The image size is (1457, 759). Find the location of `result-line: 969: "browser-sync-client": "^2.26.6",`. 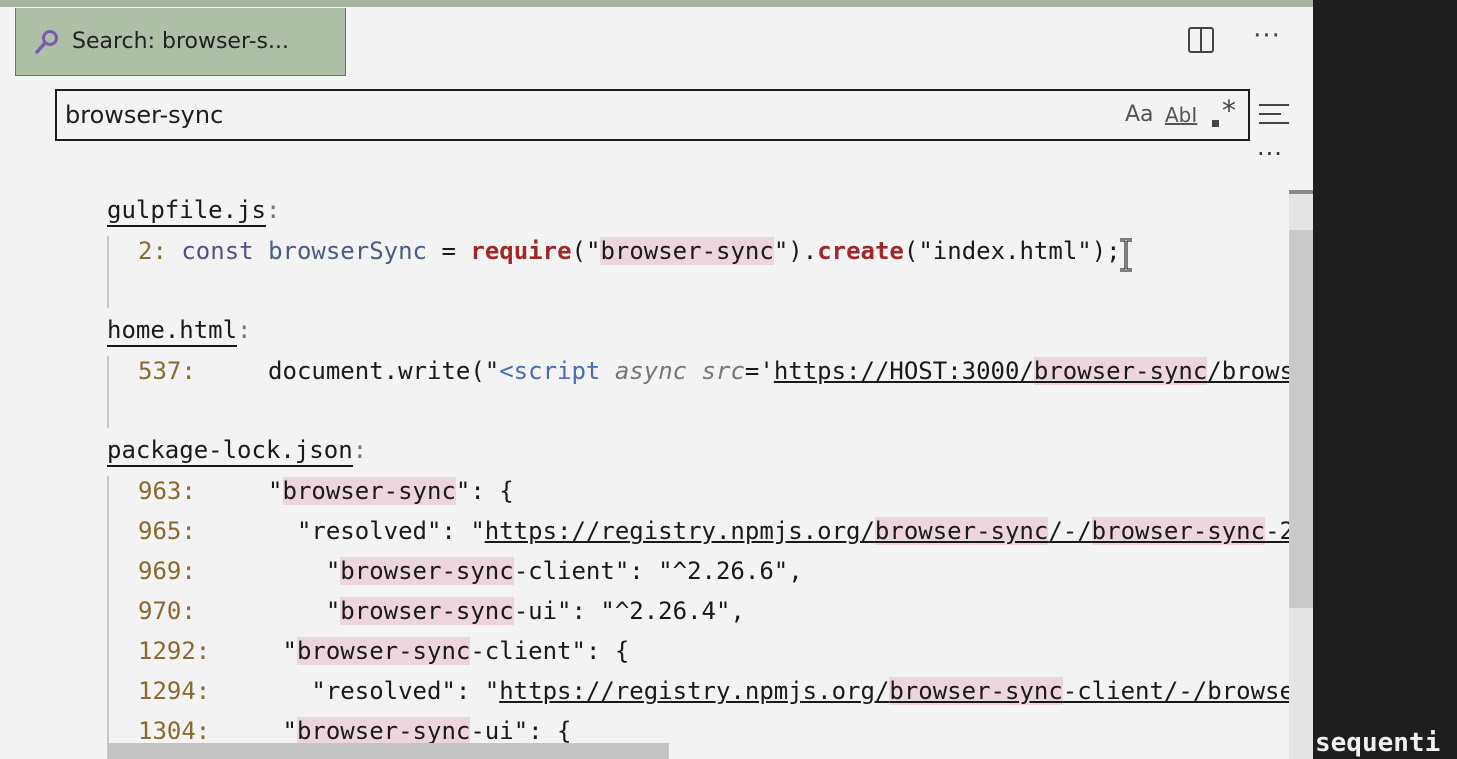

result-line: 969: "browser-sync-client": "^2.26.6", is located at coordinates (470, 571).